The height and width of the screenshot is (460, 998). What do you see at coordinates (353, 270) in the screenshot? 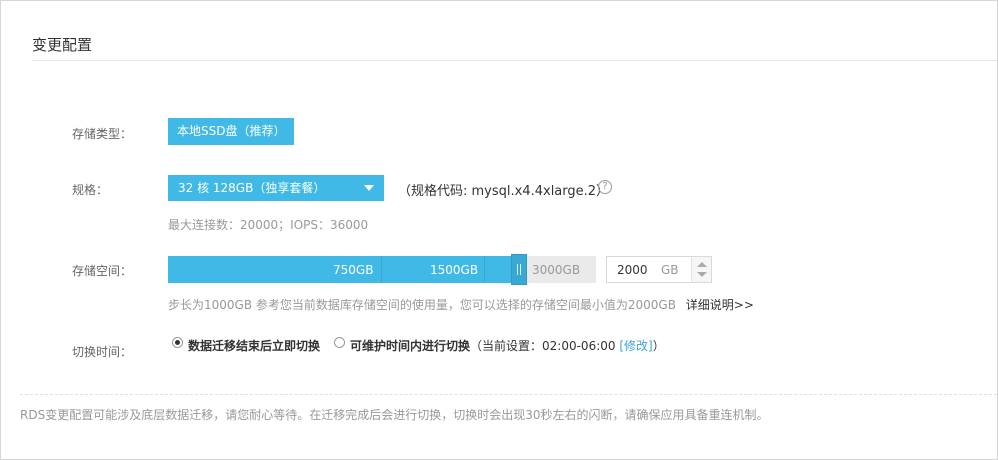
I see `slider-tick-750: 750GB` at bounding box center [353, 270].